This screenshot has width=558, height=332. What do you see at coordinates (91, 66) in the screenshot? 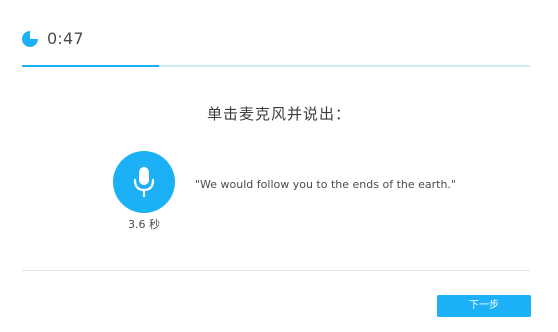
I see `progress-fill` at bounding box center [91, 66].